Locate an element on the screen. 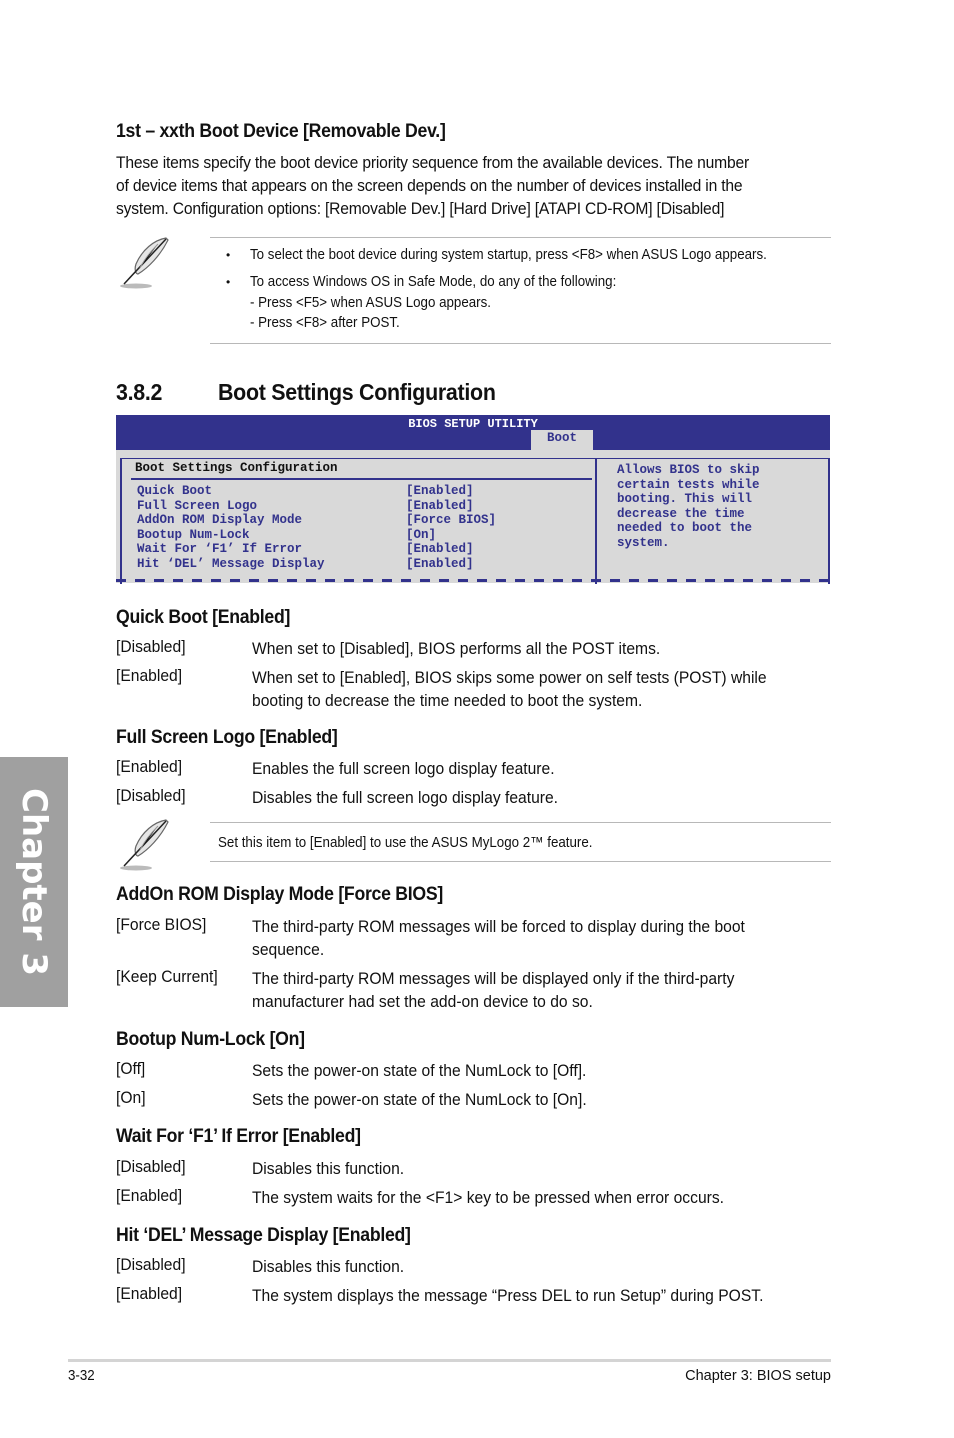  bios-item-hit-del: Hit ‘DEL’ Message Display [Enabled] is located at coordinates (305, 564).